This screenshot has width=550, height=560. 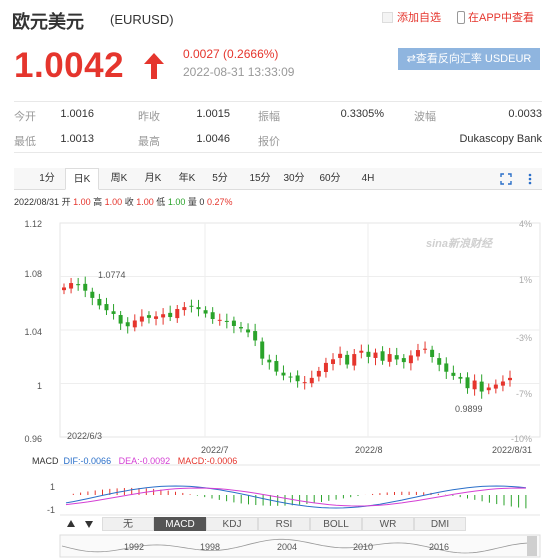 What do you see at coordinates (387, 17) in the screenshot?
I see `checkbox-icon` at bounding box center [387, 17].